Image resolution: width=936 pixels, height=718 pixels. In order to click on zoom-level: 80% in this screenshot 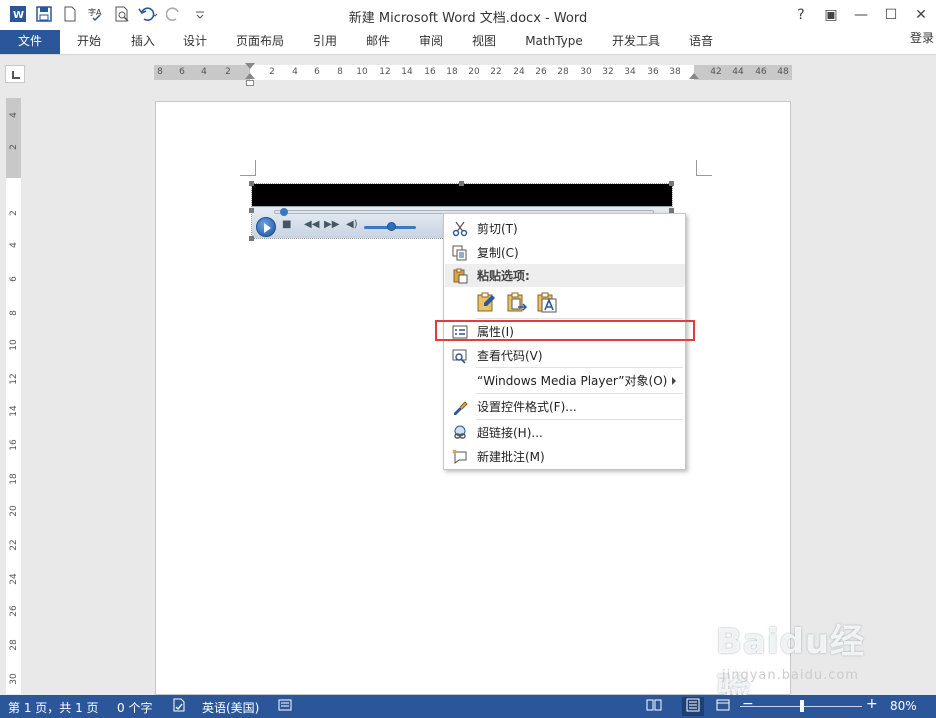, I will do `click(903, 706)`.